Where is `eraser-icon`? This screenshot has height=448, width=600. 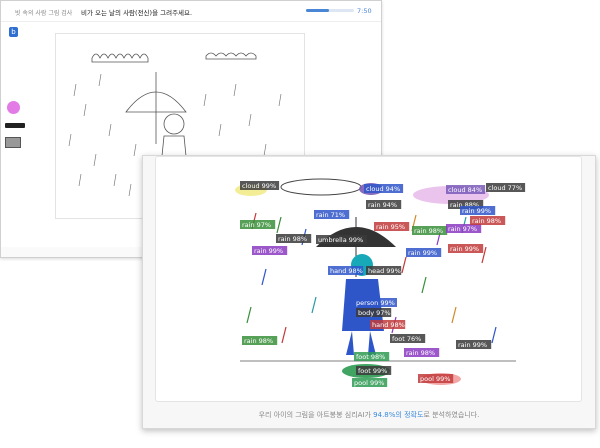 eraser-icon is located at coordinates (13, 142).